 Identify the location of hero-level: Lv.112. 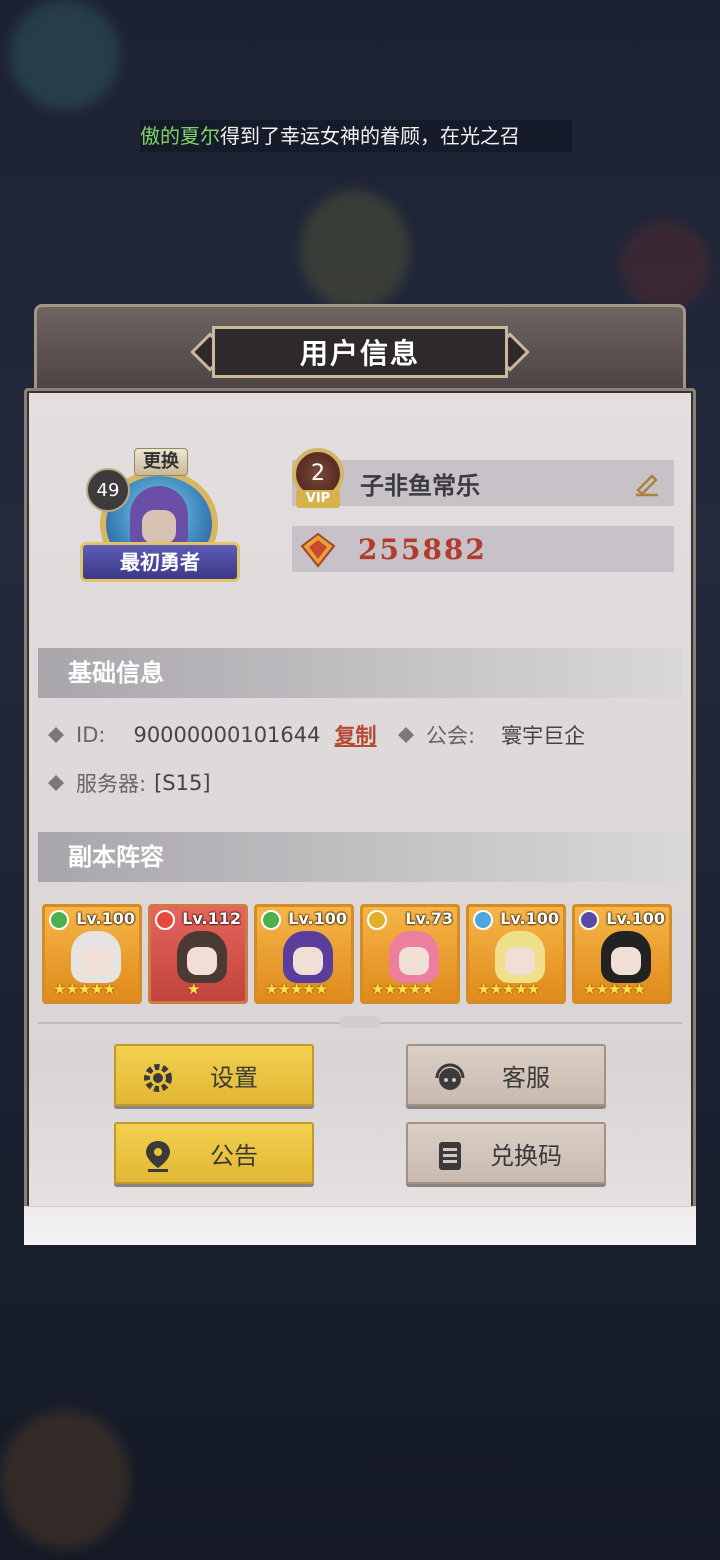
(211, 918).